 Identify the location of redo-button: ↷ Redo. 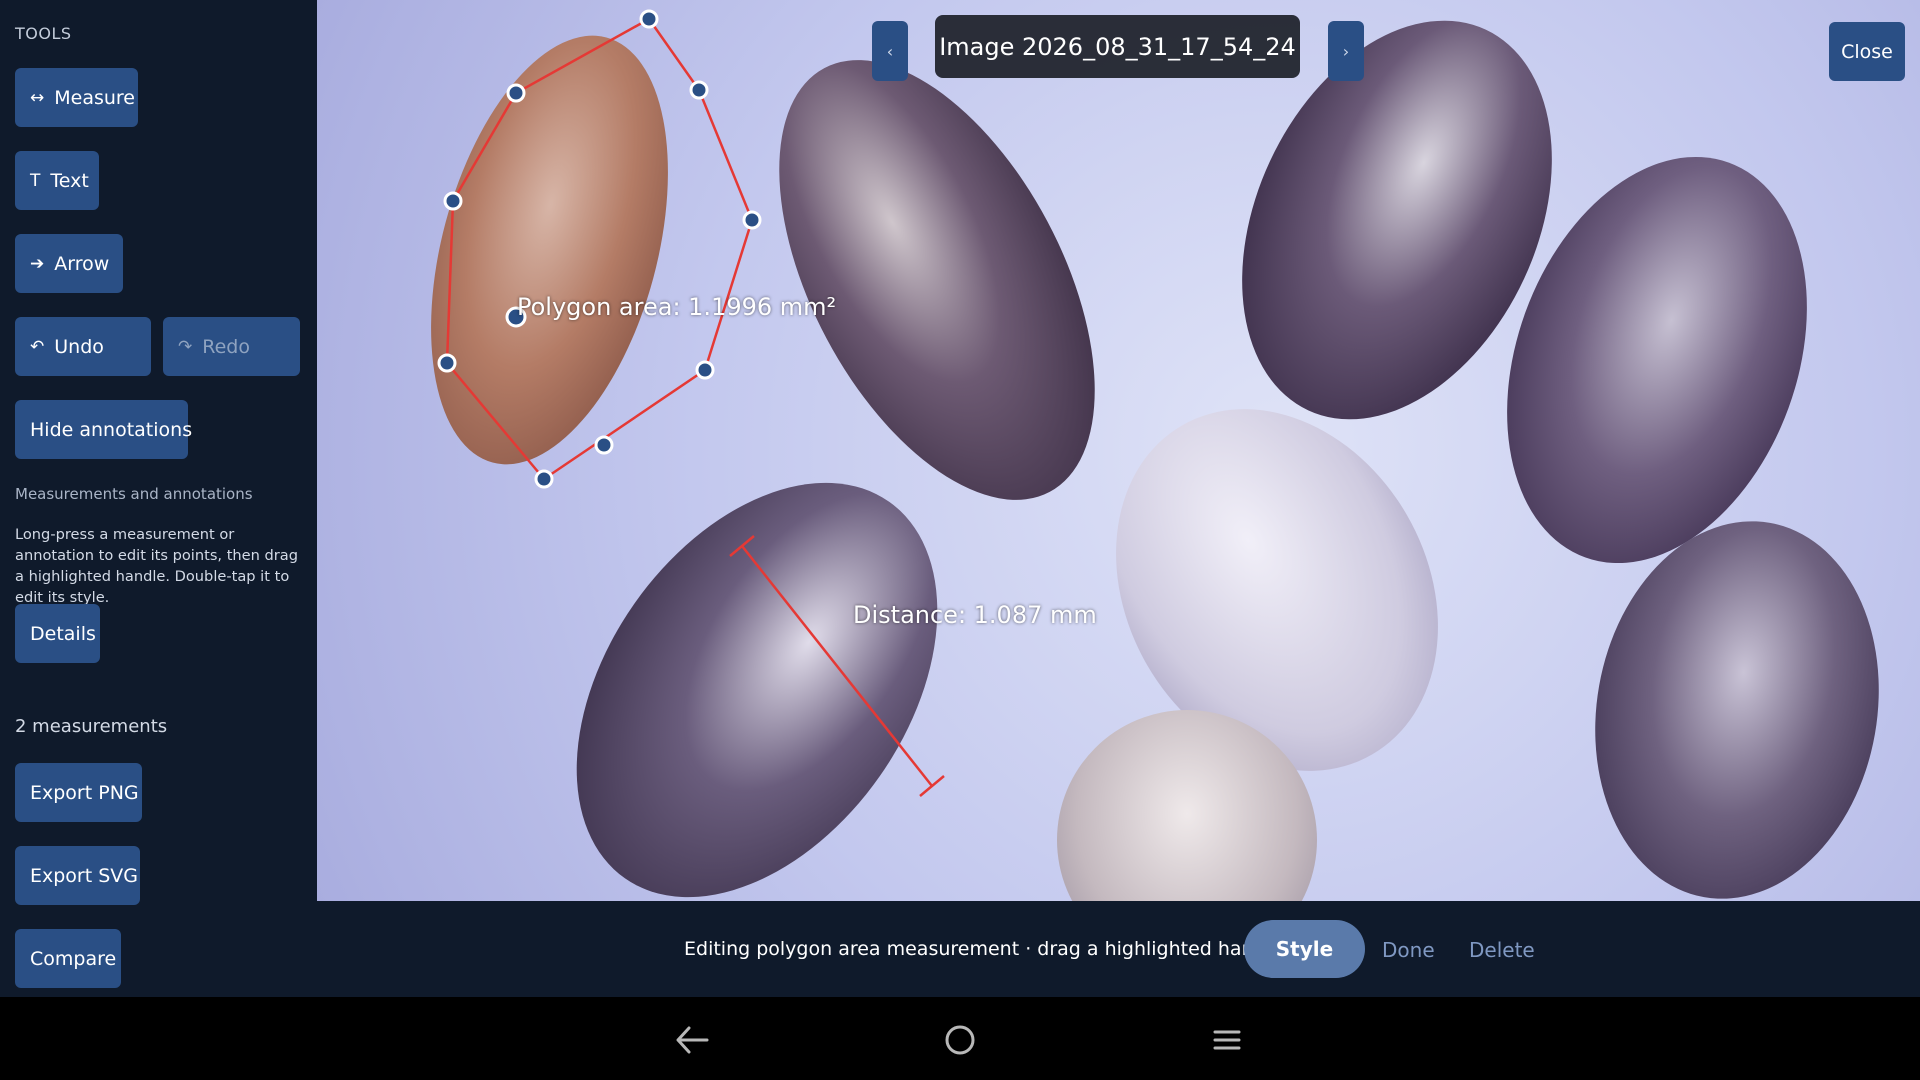
(231, 346).